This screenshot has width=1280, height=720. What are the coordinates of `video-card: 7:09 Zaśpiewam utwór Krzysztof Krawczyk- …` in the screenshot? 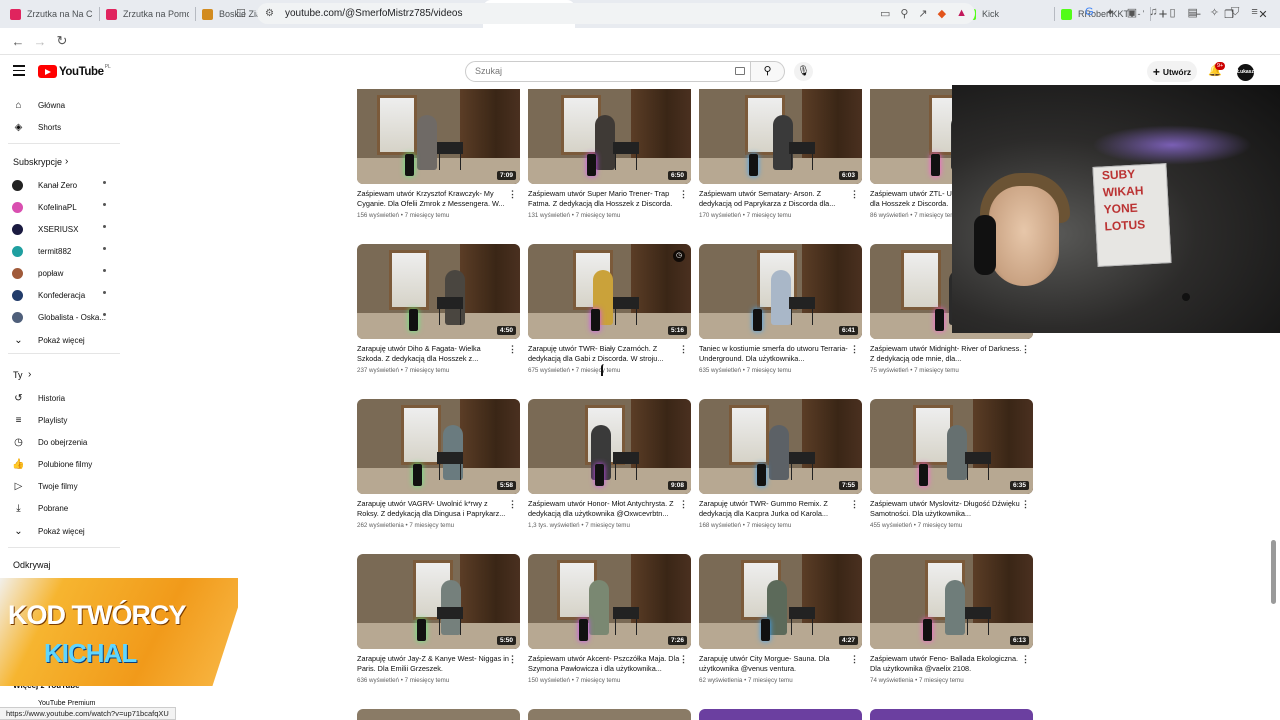 It's located at (439, 154).